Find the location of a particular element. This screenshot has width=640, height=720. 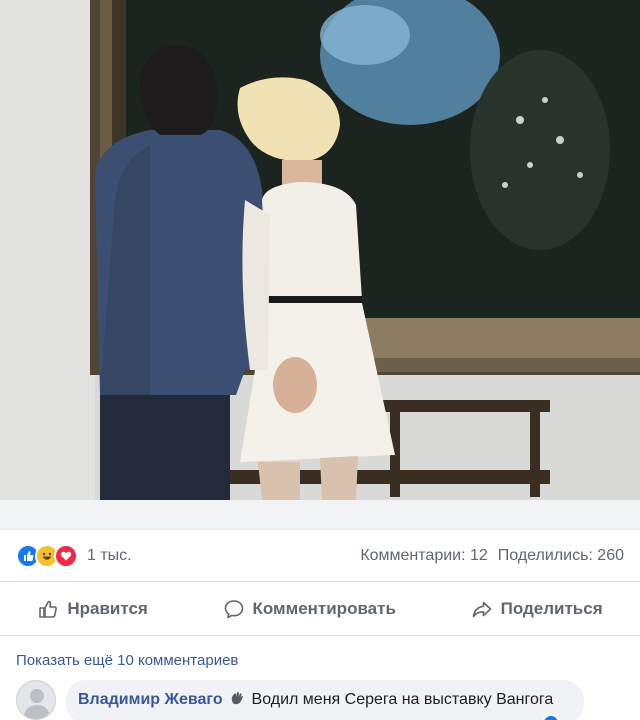

speech-bubble-icon is located at coordinates (234, 609).